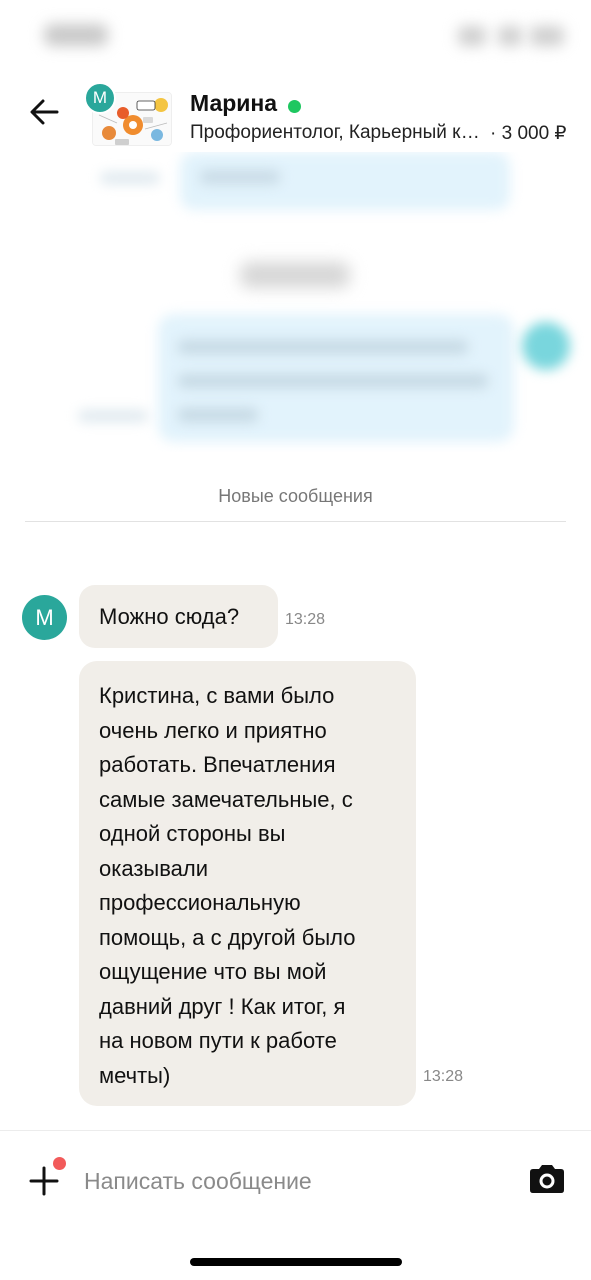  Describe the element at coordinates (154, 868) in the screenshot. I see `message-text-line: оказывали` at that location.